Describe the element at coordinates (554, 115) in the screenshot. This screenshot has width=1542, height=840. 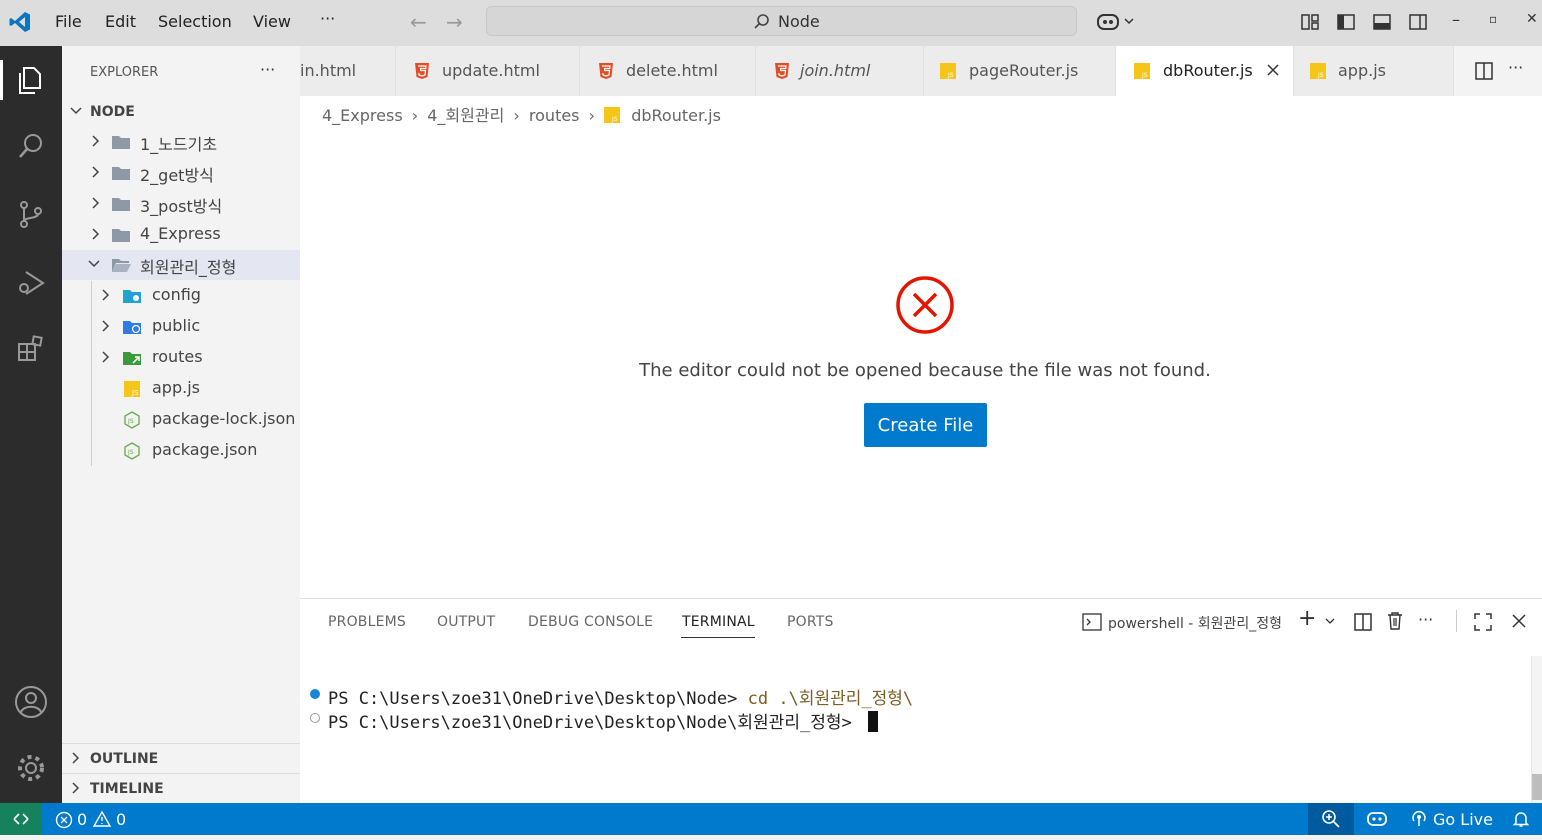
I see `breadcrumb-item: routes` at that location.